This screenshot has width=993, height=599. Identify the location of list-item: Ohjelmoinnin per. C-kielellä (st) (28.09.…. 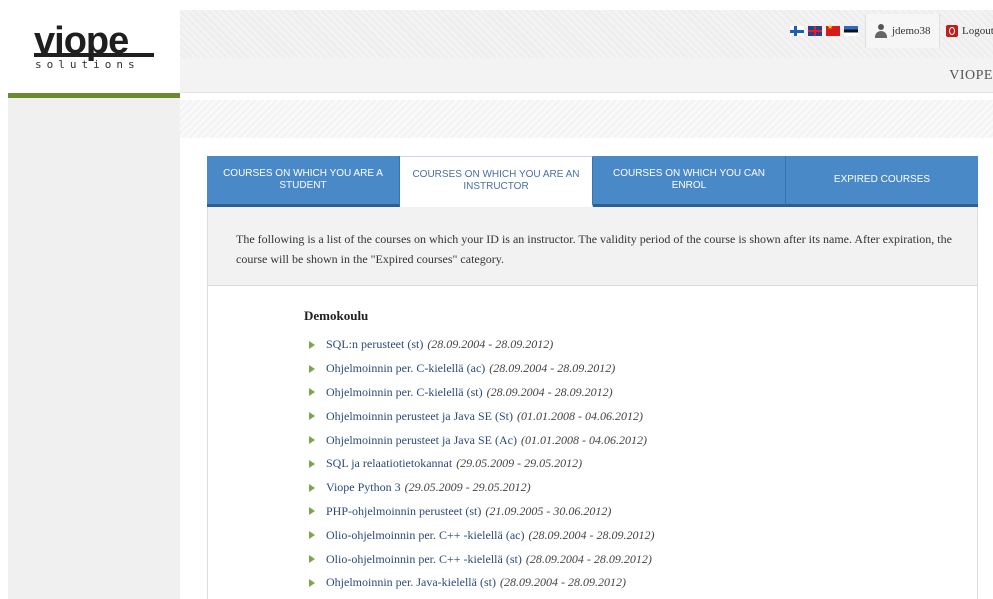
(481, 393).